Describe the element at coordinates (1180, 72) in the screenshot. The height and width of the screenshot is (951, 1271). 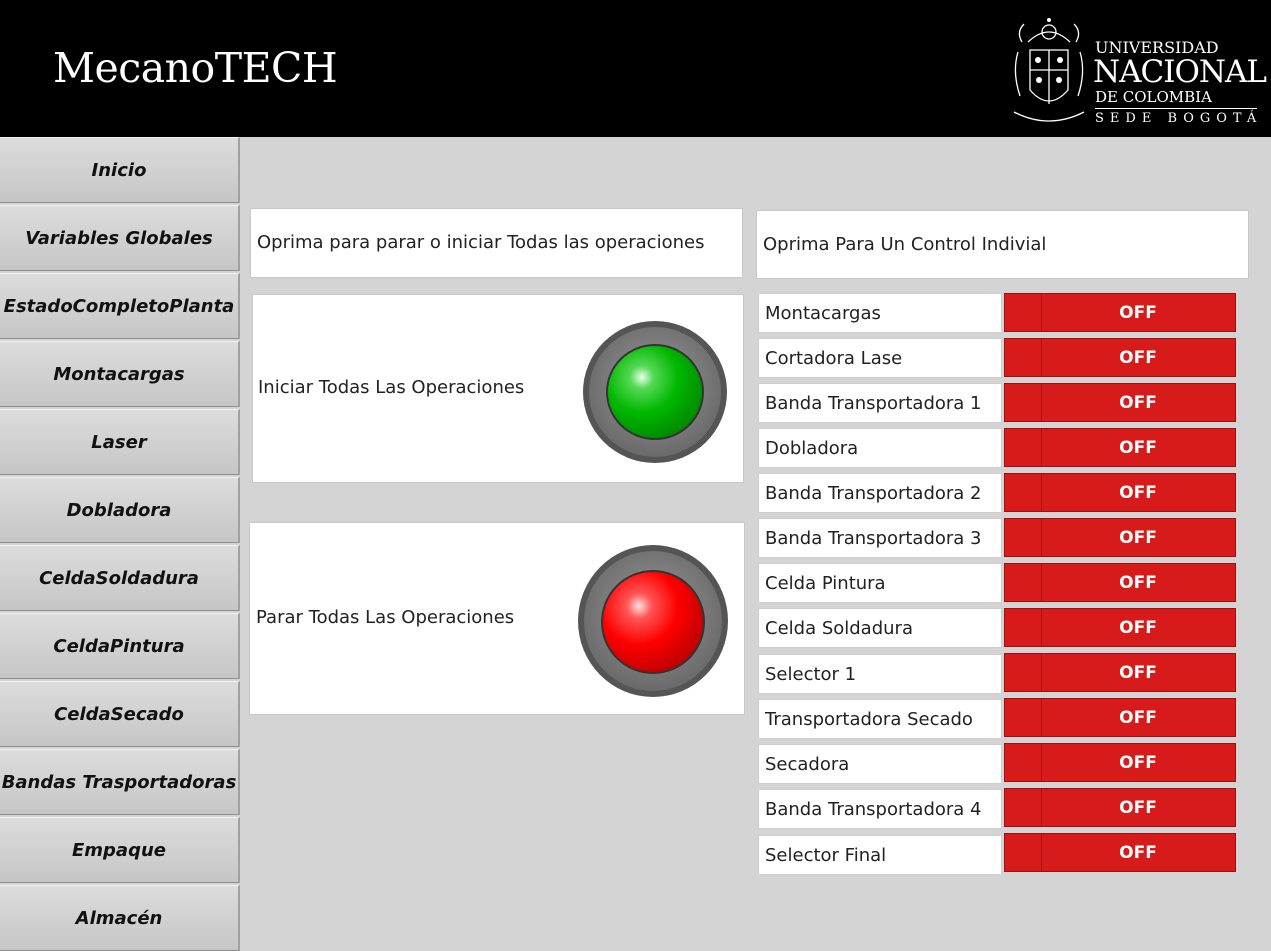
I see `logo-line-2: NACIONAL` at that location.